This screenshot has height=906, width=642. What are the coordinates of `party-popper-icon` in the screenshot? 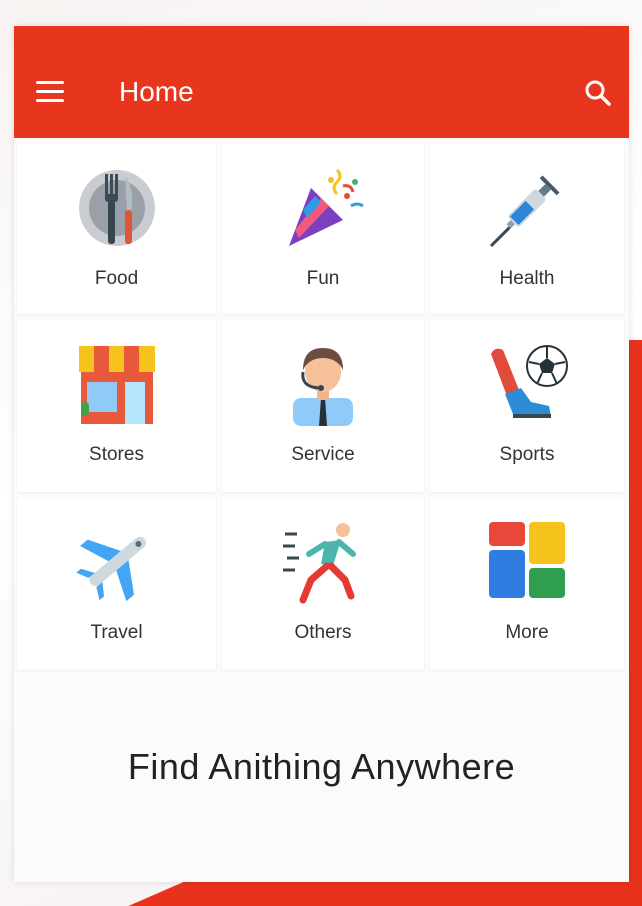 It's located at (323, 208).